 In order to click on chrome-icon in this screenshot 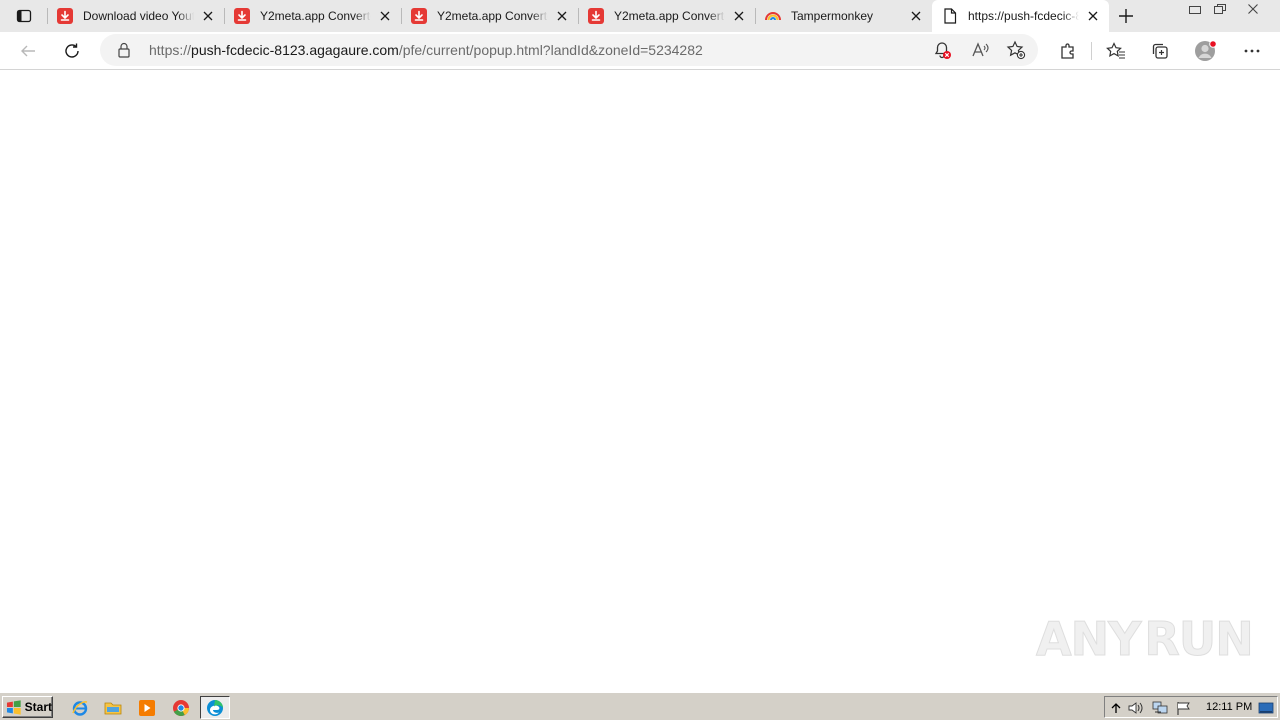, I will do `click(181, 708)`.